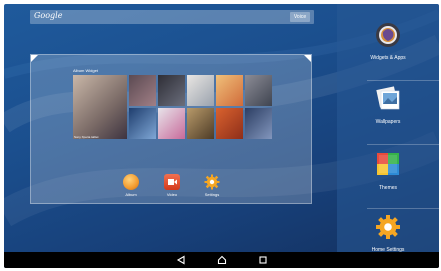 The width and height of the screenshot is (441, 271). What do you see at coordinates (388, 227) in the screenshot?
I see `home-settings-gear-icon` at bounding box center [388, 227].